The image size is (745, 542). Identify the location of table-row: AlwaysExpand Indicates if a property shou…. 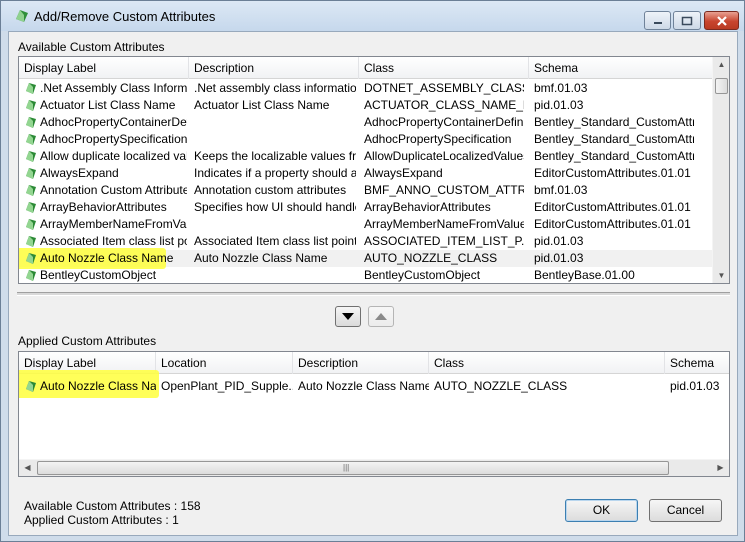
(366, 173).